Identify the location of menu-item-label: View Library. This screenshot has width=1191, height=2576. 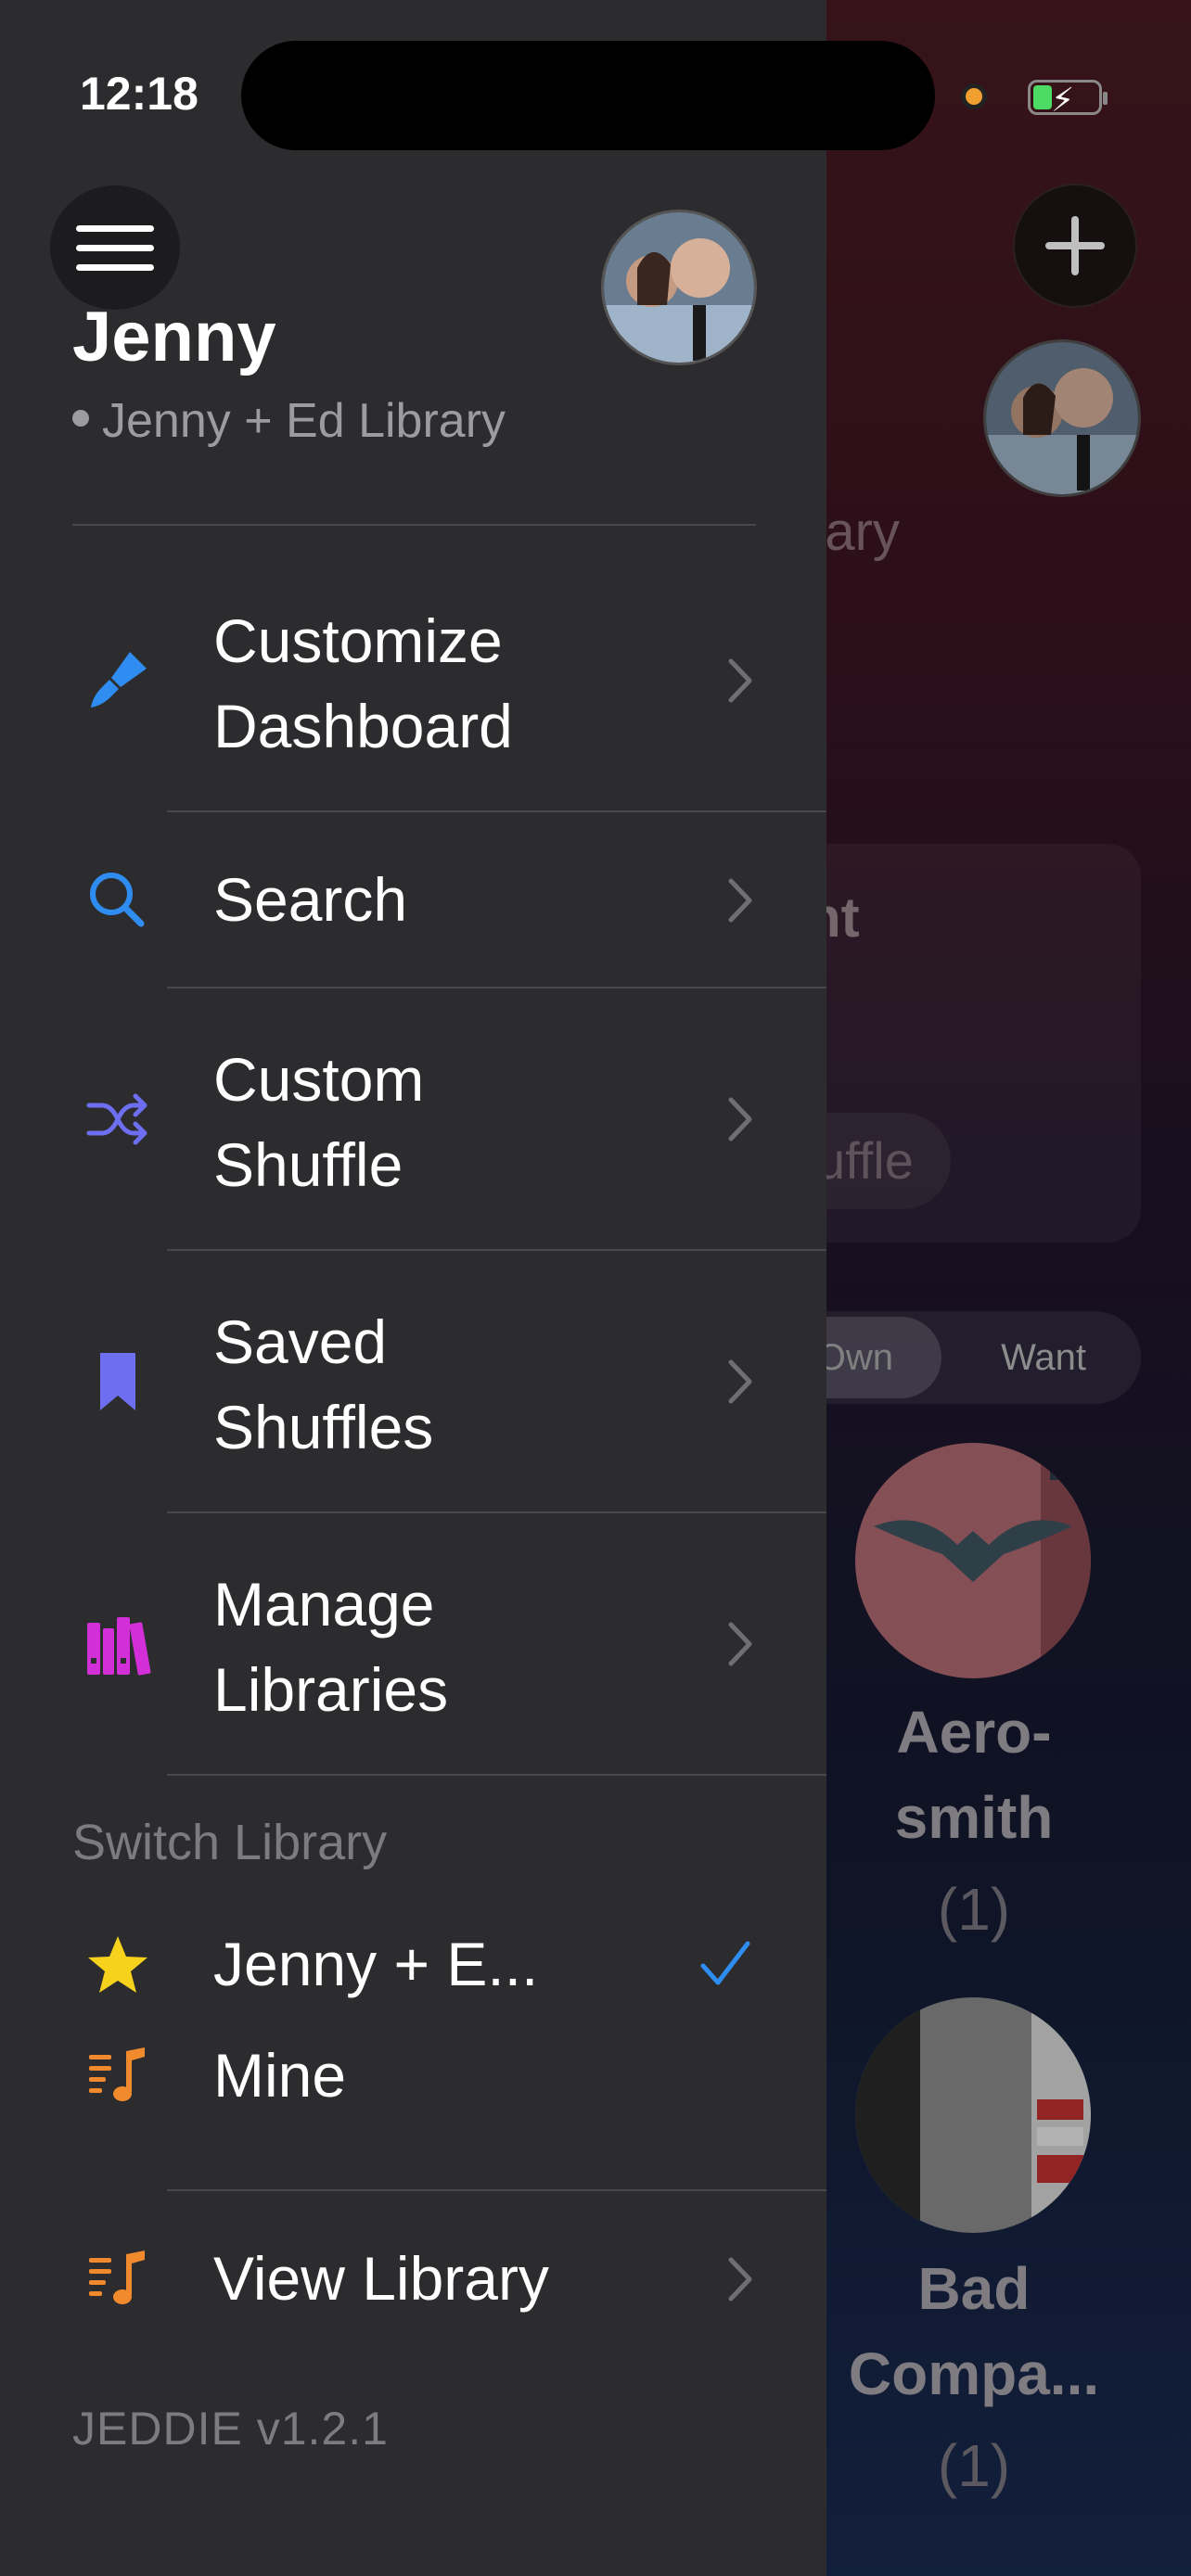
(381, 2278).